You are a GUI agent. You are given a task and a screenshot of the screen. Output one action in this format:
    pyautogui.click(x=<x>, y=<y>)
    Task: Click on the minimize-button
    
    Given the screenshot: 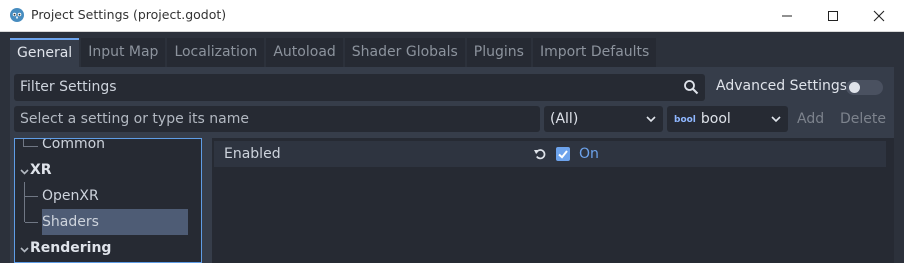 What is the action you would take?
    pyautogui.click(x=787, y=15)
    